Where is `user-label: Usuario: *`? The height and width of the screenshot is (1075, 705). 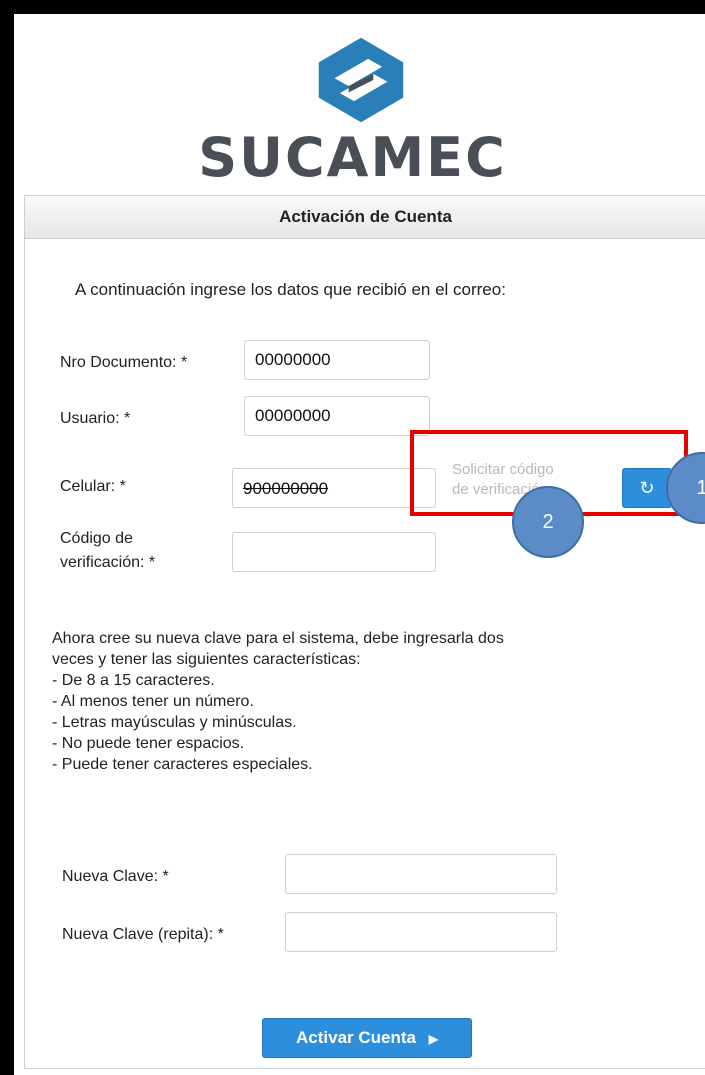 user-label: Usuario: * is located at coordinates (95, 418).